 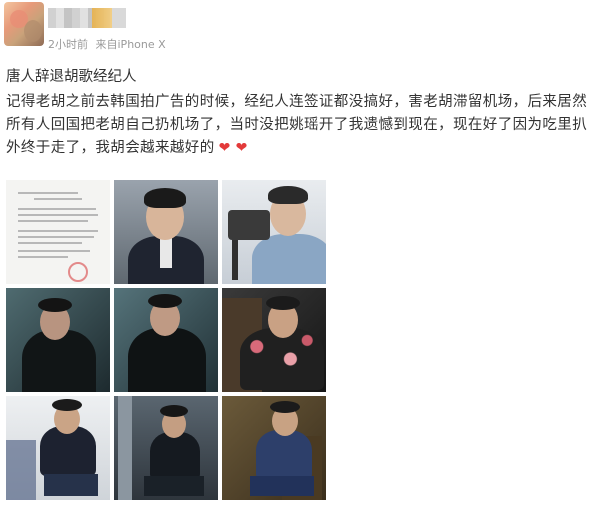 What do you see at coordinates (166, 448) in the screenshot?
I see `photo-chair-studio` at bounding box center [166, 448].